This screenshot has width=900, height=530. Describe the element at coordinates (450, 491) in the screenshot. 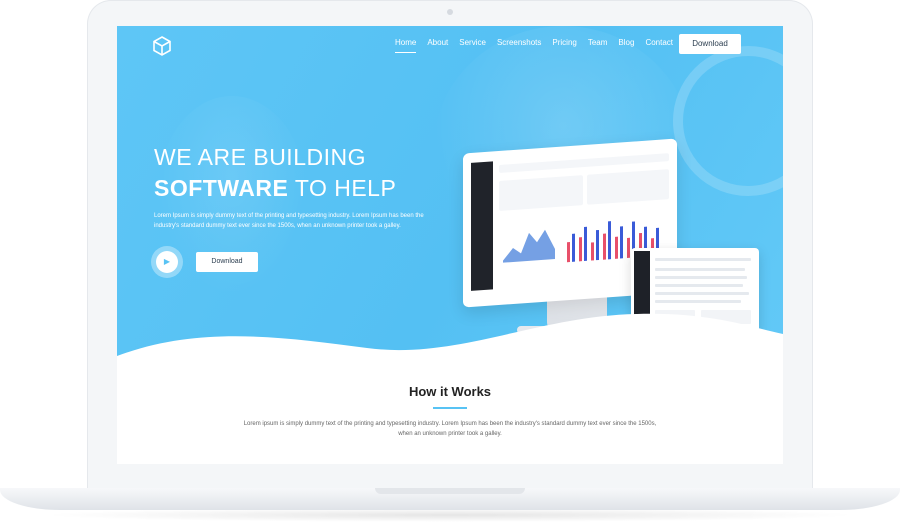

I see `laptop-notch` at that location.